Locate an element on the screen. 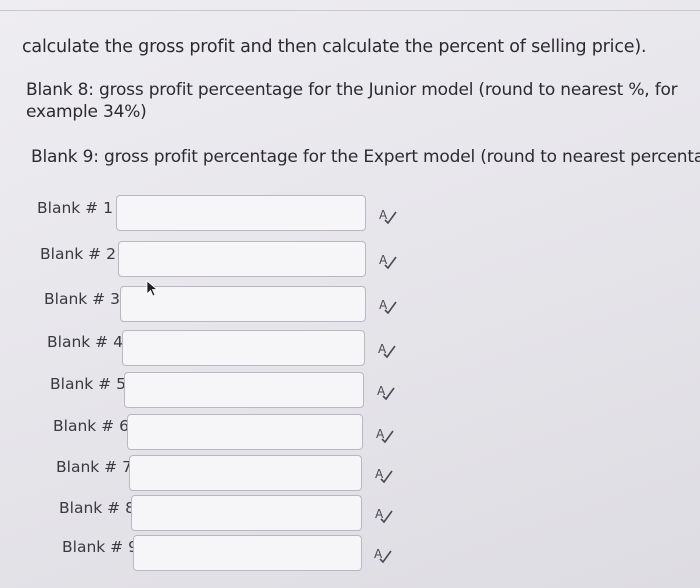  blank-label-2: Blank # 2 is located at coordinates (78, 254).